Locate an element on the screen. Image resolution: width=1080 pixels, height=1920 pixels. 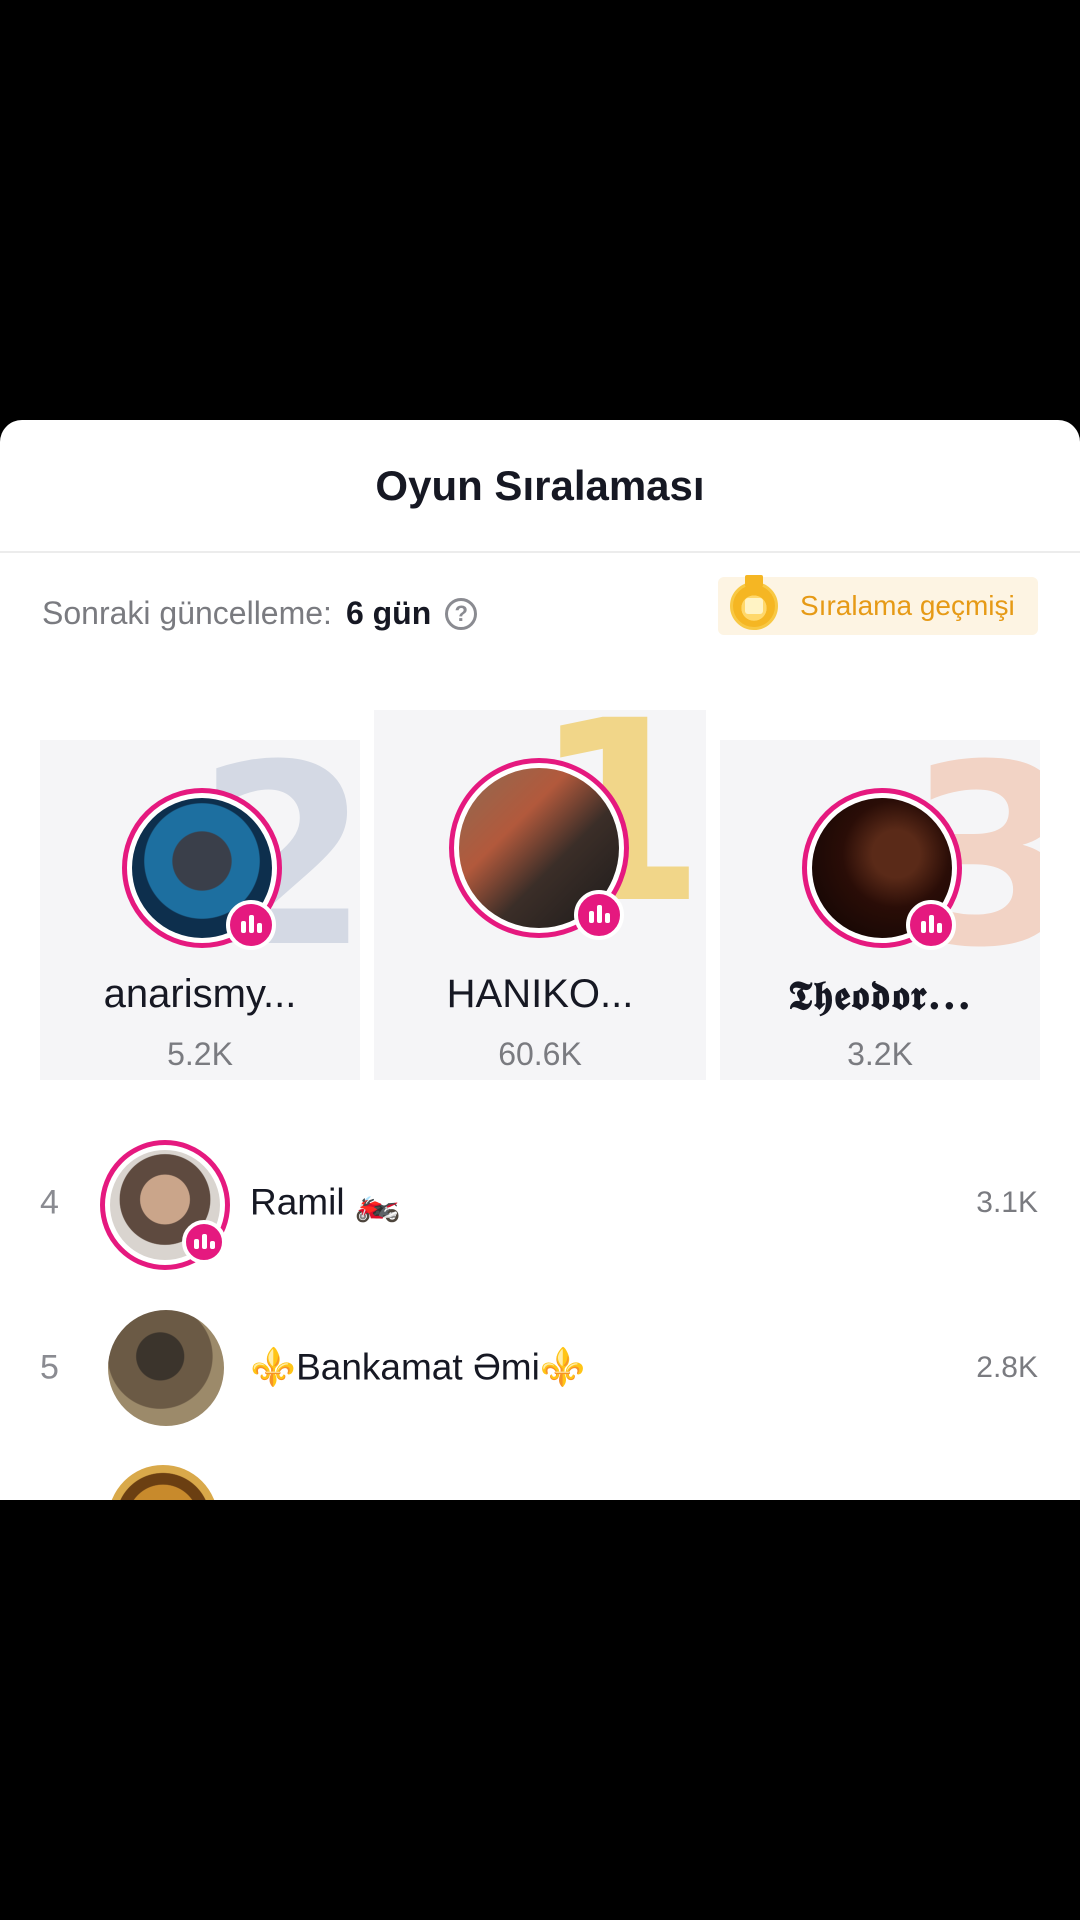
podium-score: 3.2K is located at coordinates (880, 1054).